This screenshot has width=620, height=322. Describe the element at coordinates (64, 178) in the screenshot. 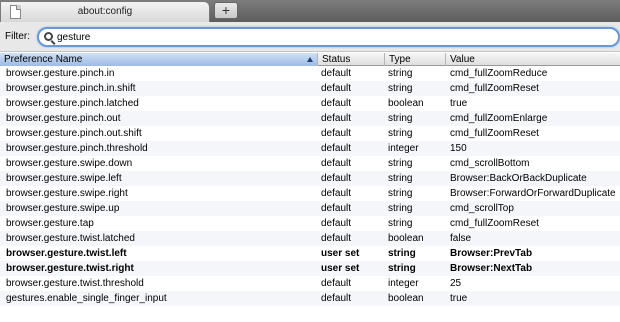

I see `preference-name-cell: browser.gesture.swipe.left` at that location.